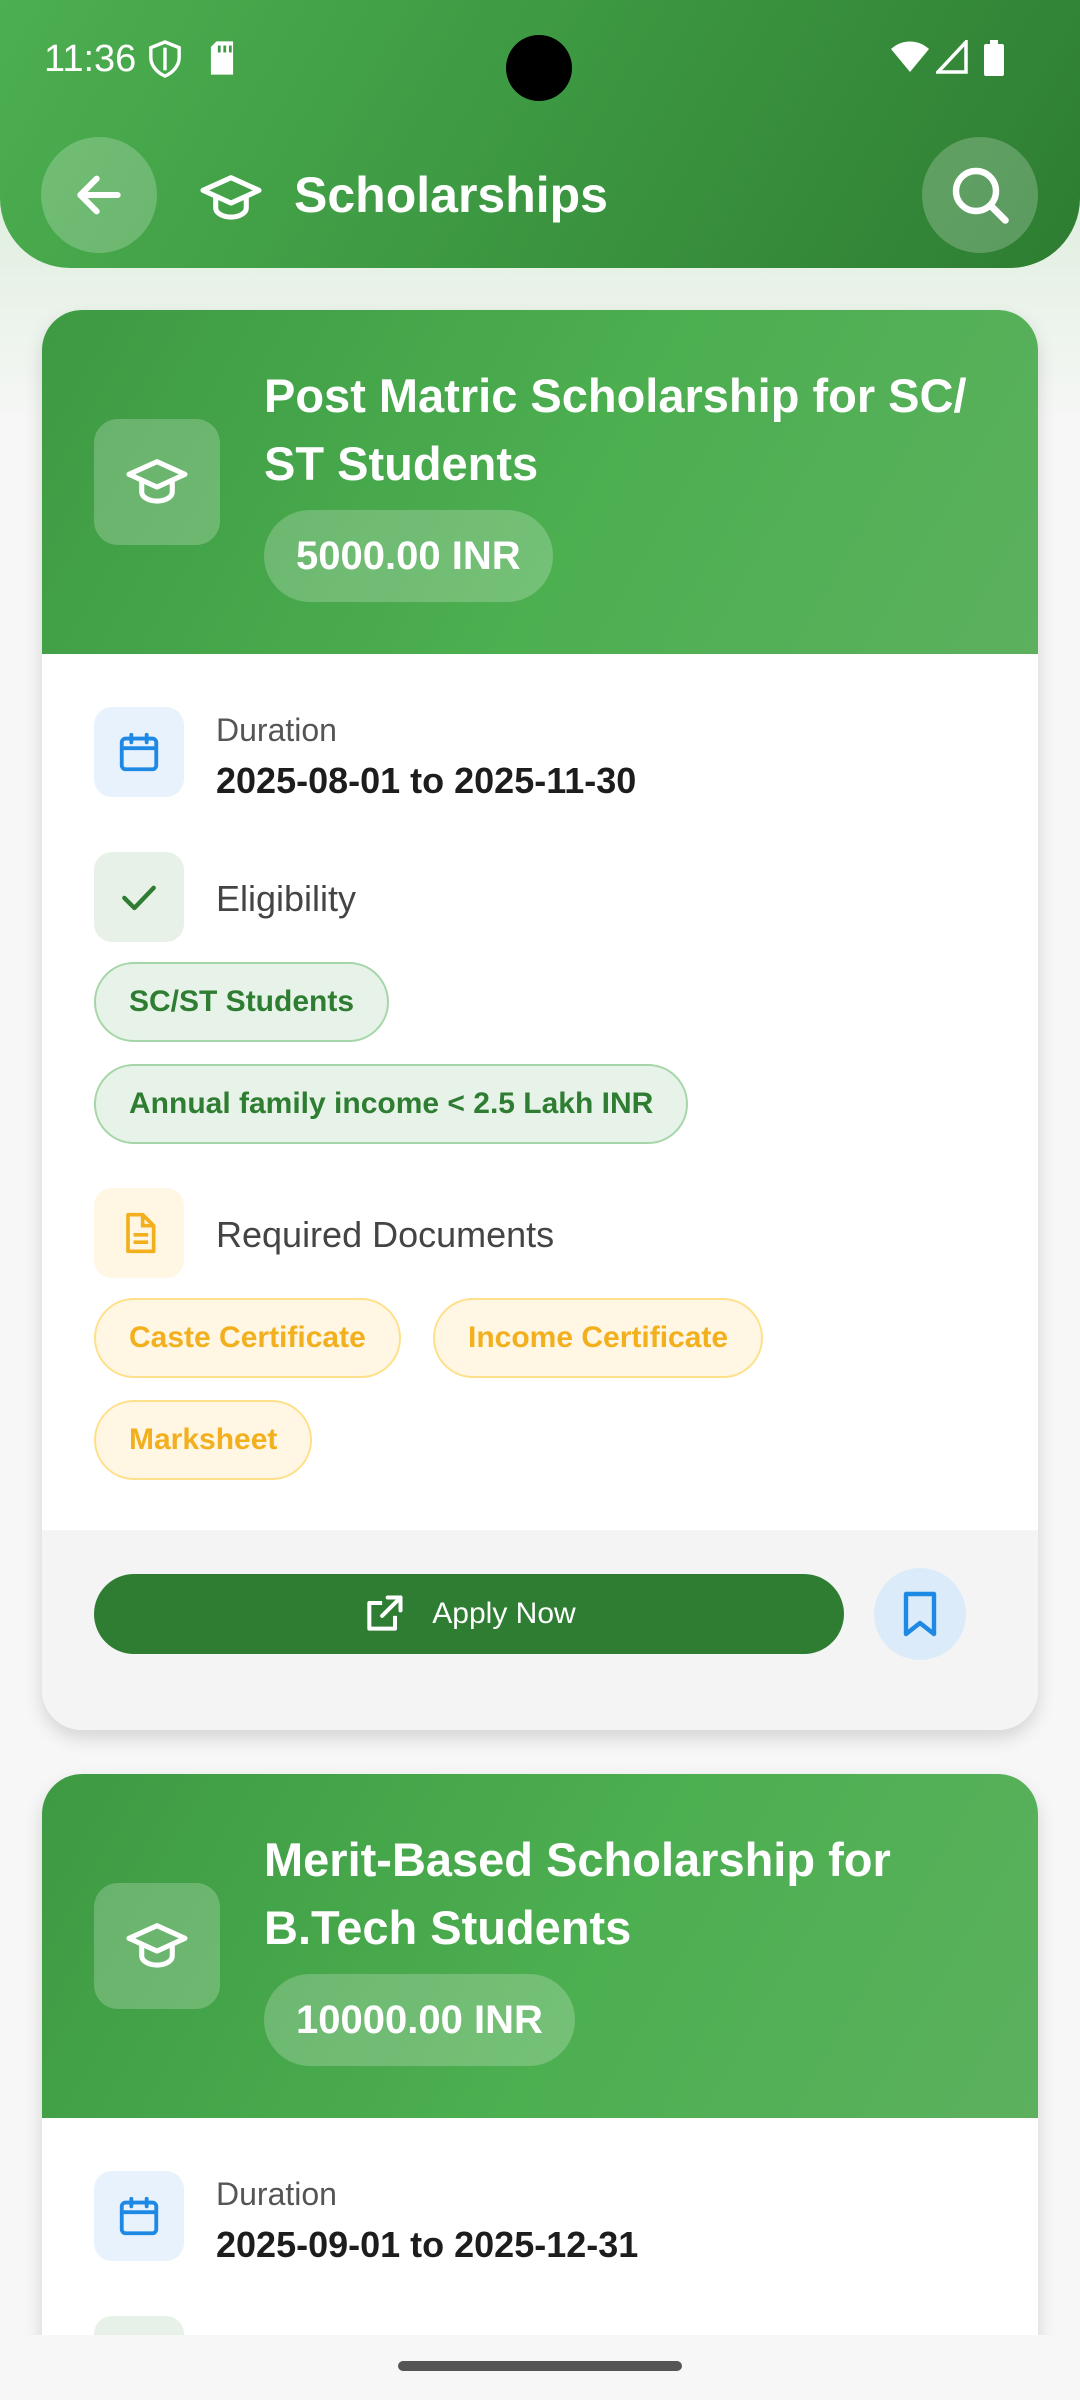 The width and height of the screenshot is (1080, 2400). What do you see at coordinates (504, 1613) in the screenshot?
I see `apply-now-label: Apply Now` at bounding box center [504, 1613].